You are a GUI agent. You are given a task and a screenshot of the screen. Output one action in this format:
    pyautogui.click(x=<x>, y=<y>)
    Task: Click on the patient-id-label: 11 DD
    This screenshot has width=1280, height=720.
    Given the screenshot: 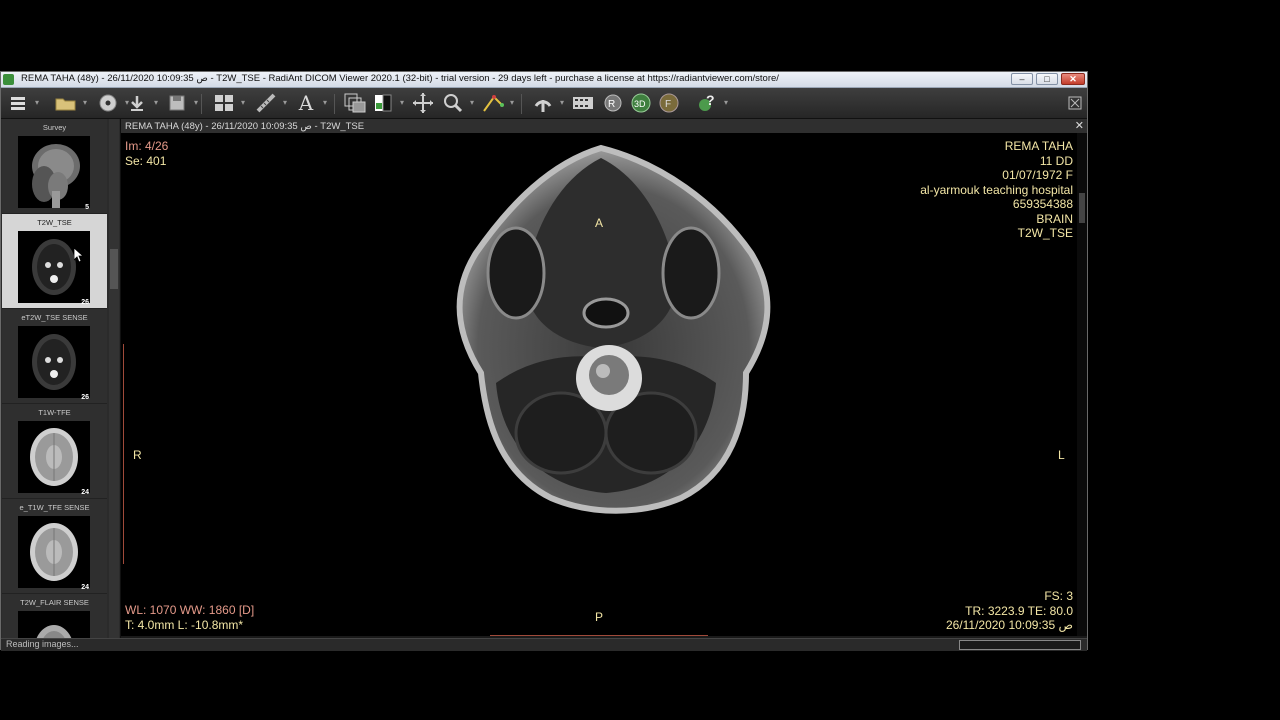 What is the action you would take?
    pyautogui.click(x=1056, y=160)
    